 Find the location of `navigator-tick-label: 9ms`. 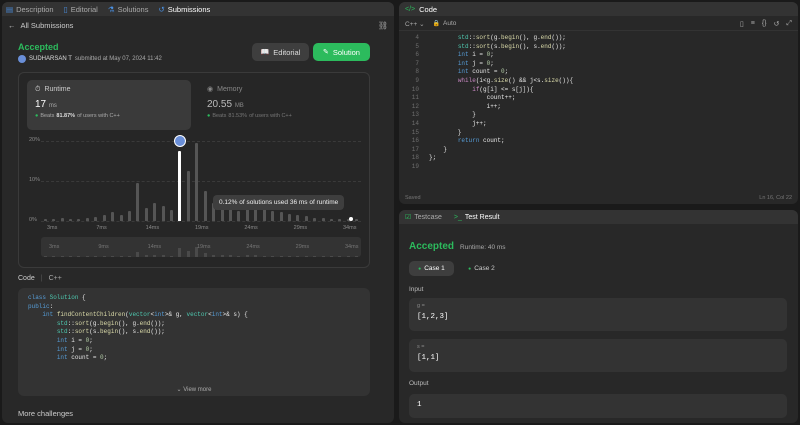

navigator-tick-label: 9ms is located at coordinates (103, 247).